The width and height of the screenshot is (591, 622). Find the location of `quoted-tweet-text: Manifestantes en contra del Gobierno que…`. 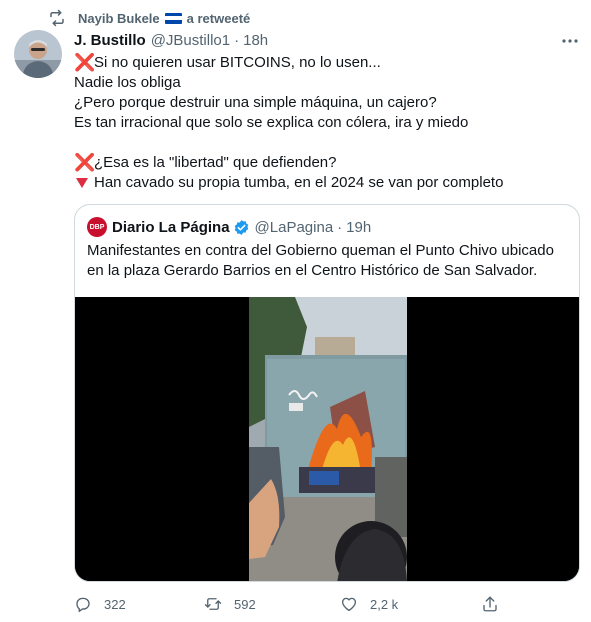

quoted-tweet-text: Manifestantes en contra del Gobierno que… is located at coordinates (320, 260).